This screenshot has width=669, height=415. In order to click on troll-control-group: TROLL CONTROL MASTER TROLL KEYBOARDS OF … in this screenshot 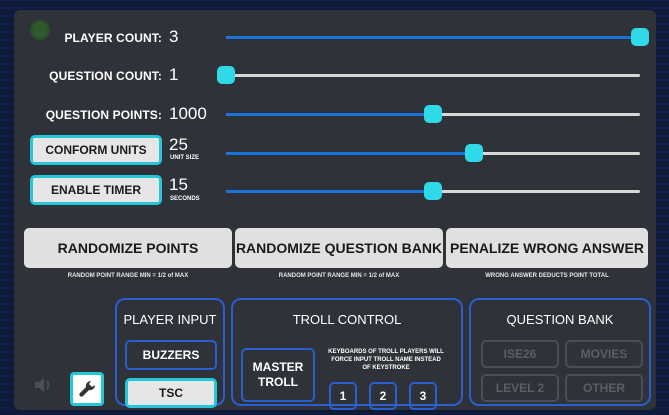, I will do `click(347, 354)`.